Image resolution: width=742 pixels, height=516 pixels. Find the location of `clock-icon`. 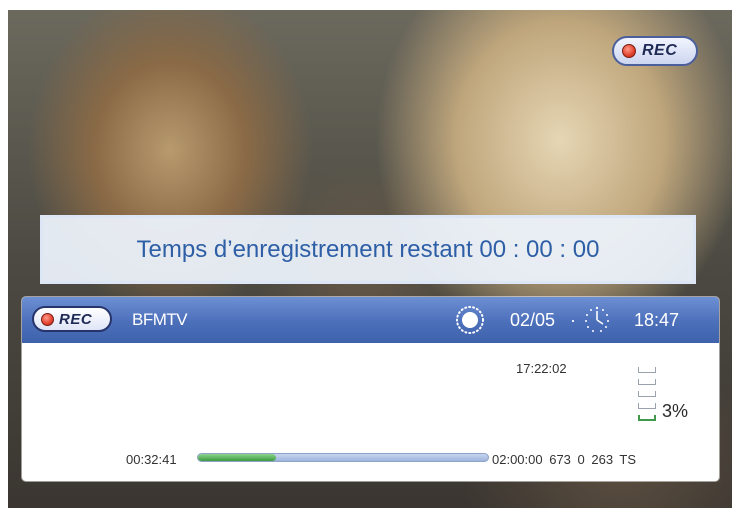

clock-icon is located at coordinates (597, 319).